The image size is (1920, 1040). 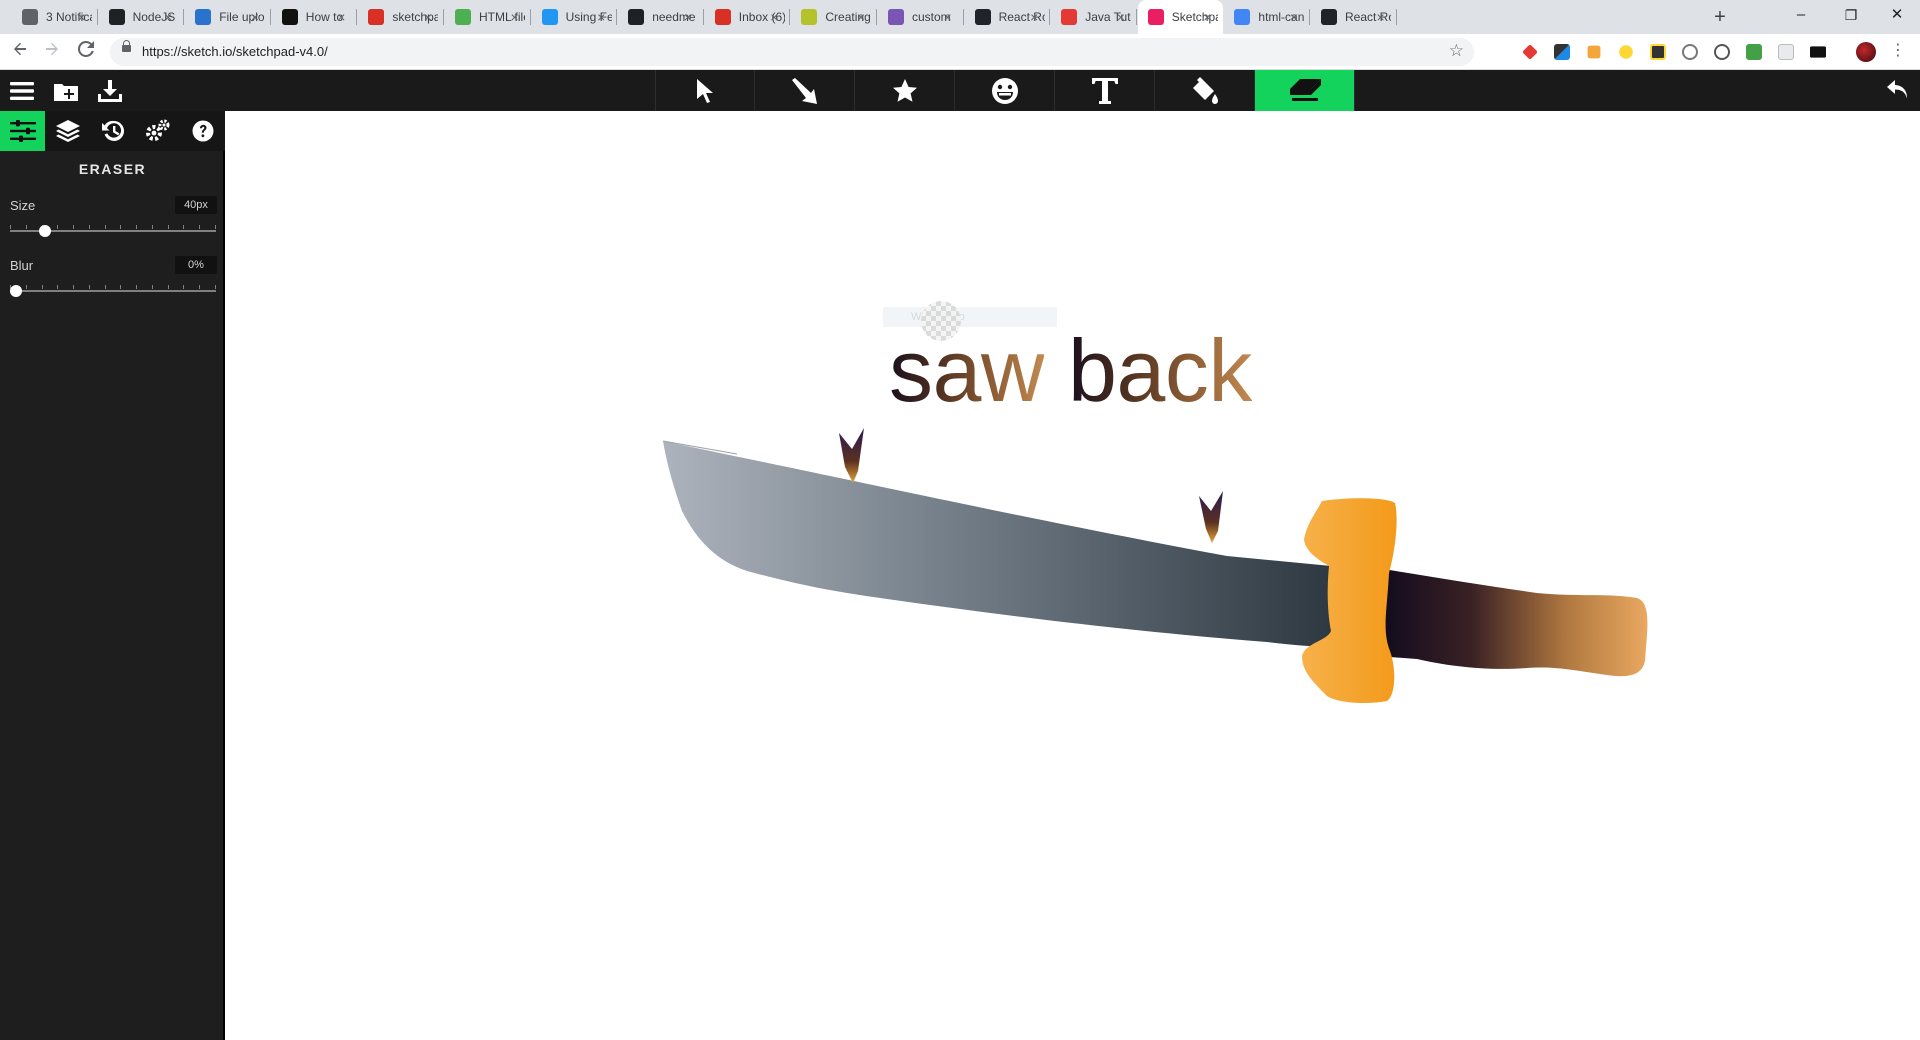 What do you see at coordinates (1801, 15) in the screenshot?
I see `minimize-button: –` at bounding box center [1801, 15].